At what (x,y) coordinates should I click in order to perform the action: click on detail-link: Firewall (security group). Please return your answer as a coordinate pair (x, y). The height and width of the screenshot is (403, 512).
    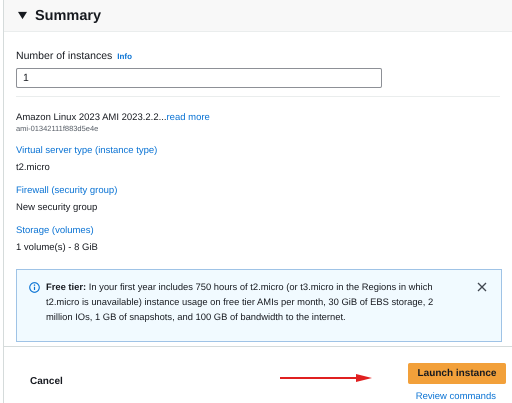
    Looking at the image, I should click on (258, 190).